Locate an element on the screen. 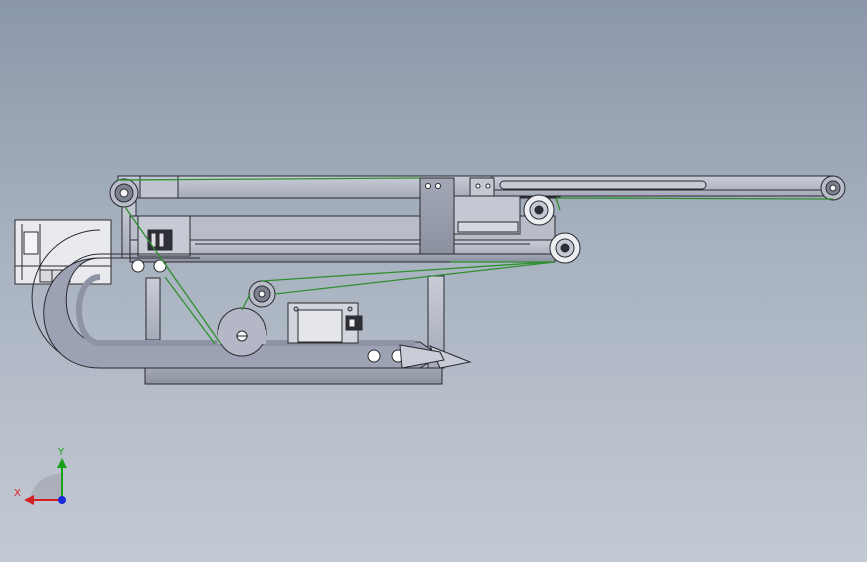 The image size is (867, 562). idler-pulley-mid is located at coordinates (262, 294).